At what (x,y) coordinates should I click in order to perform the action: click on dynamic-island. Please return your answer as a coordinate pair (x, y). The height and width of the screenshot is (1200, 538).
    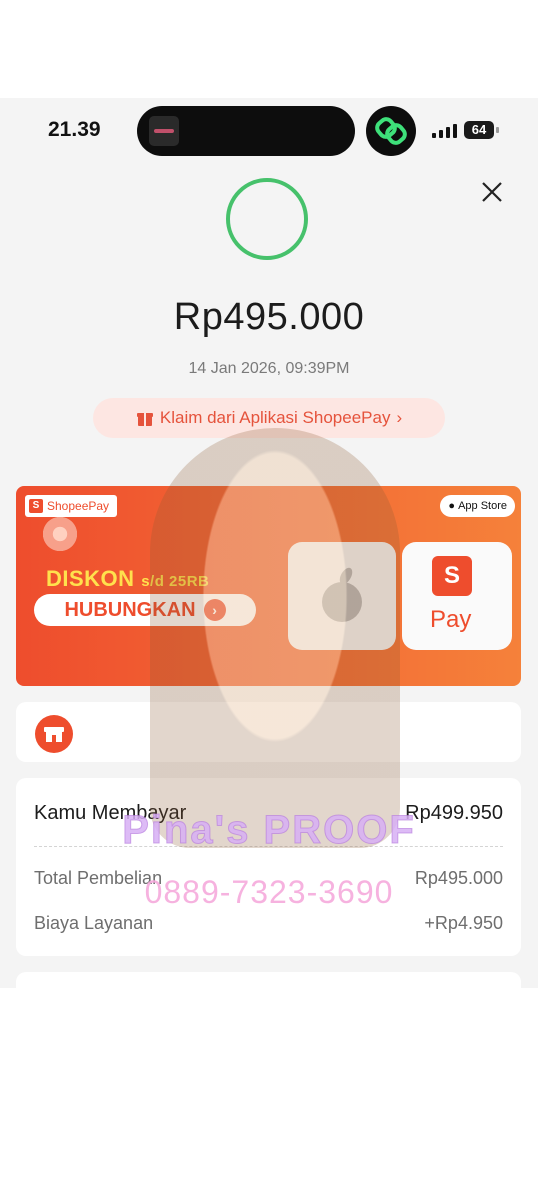
    Looking at the image, I should click on (246, 131).